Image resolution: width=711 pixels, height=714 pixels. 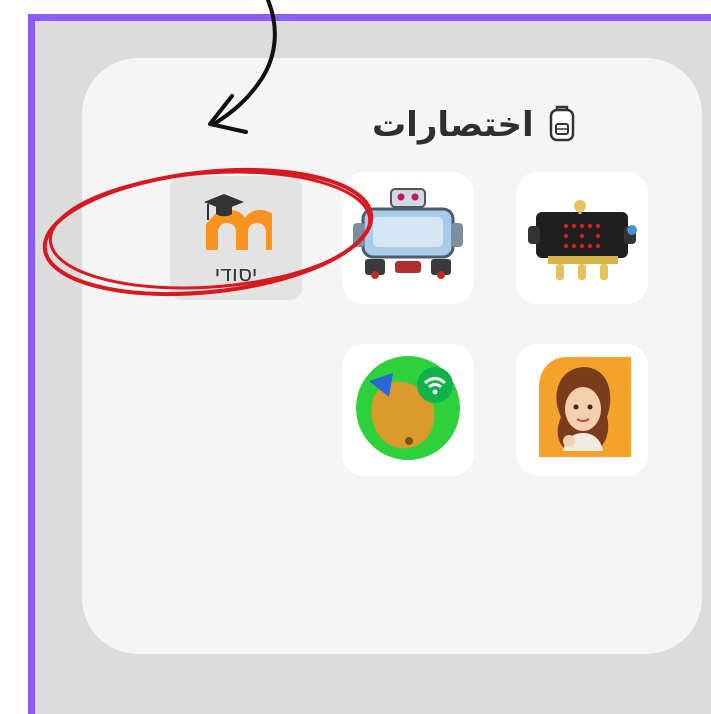 What do you see at coordinates (239, 224) in the screenshot?
I see `moodle-icon` at bounding box center [239, 224].